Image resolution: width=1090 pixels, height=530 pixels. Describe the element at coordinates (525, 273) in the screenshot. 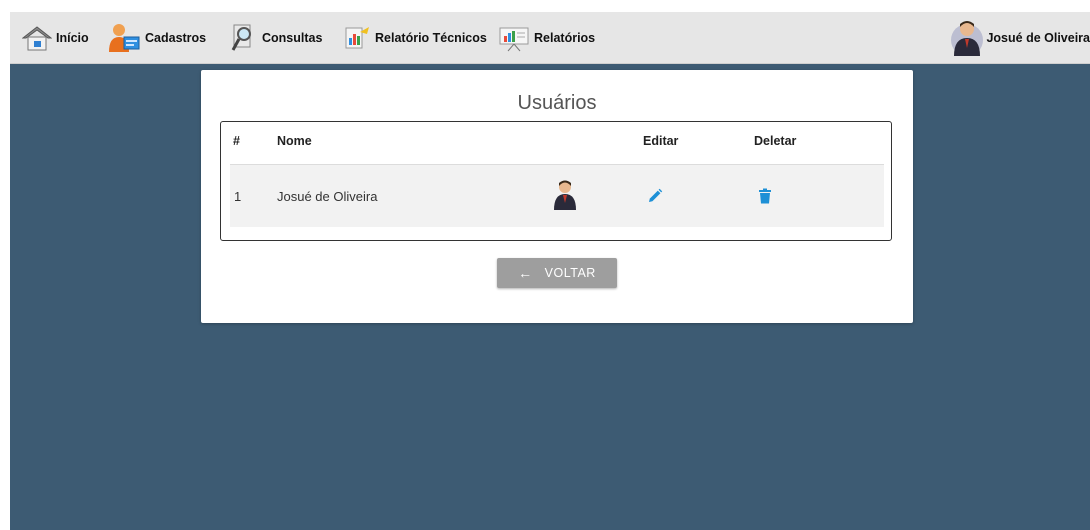

I see `arrow-left-icon: ←` at that location.